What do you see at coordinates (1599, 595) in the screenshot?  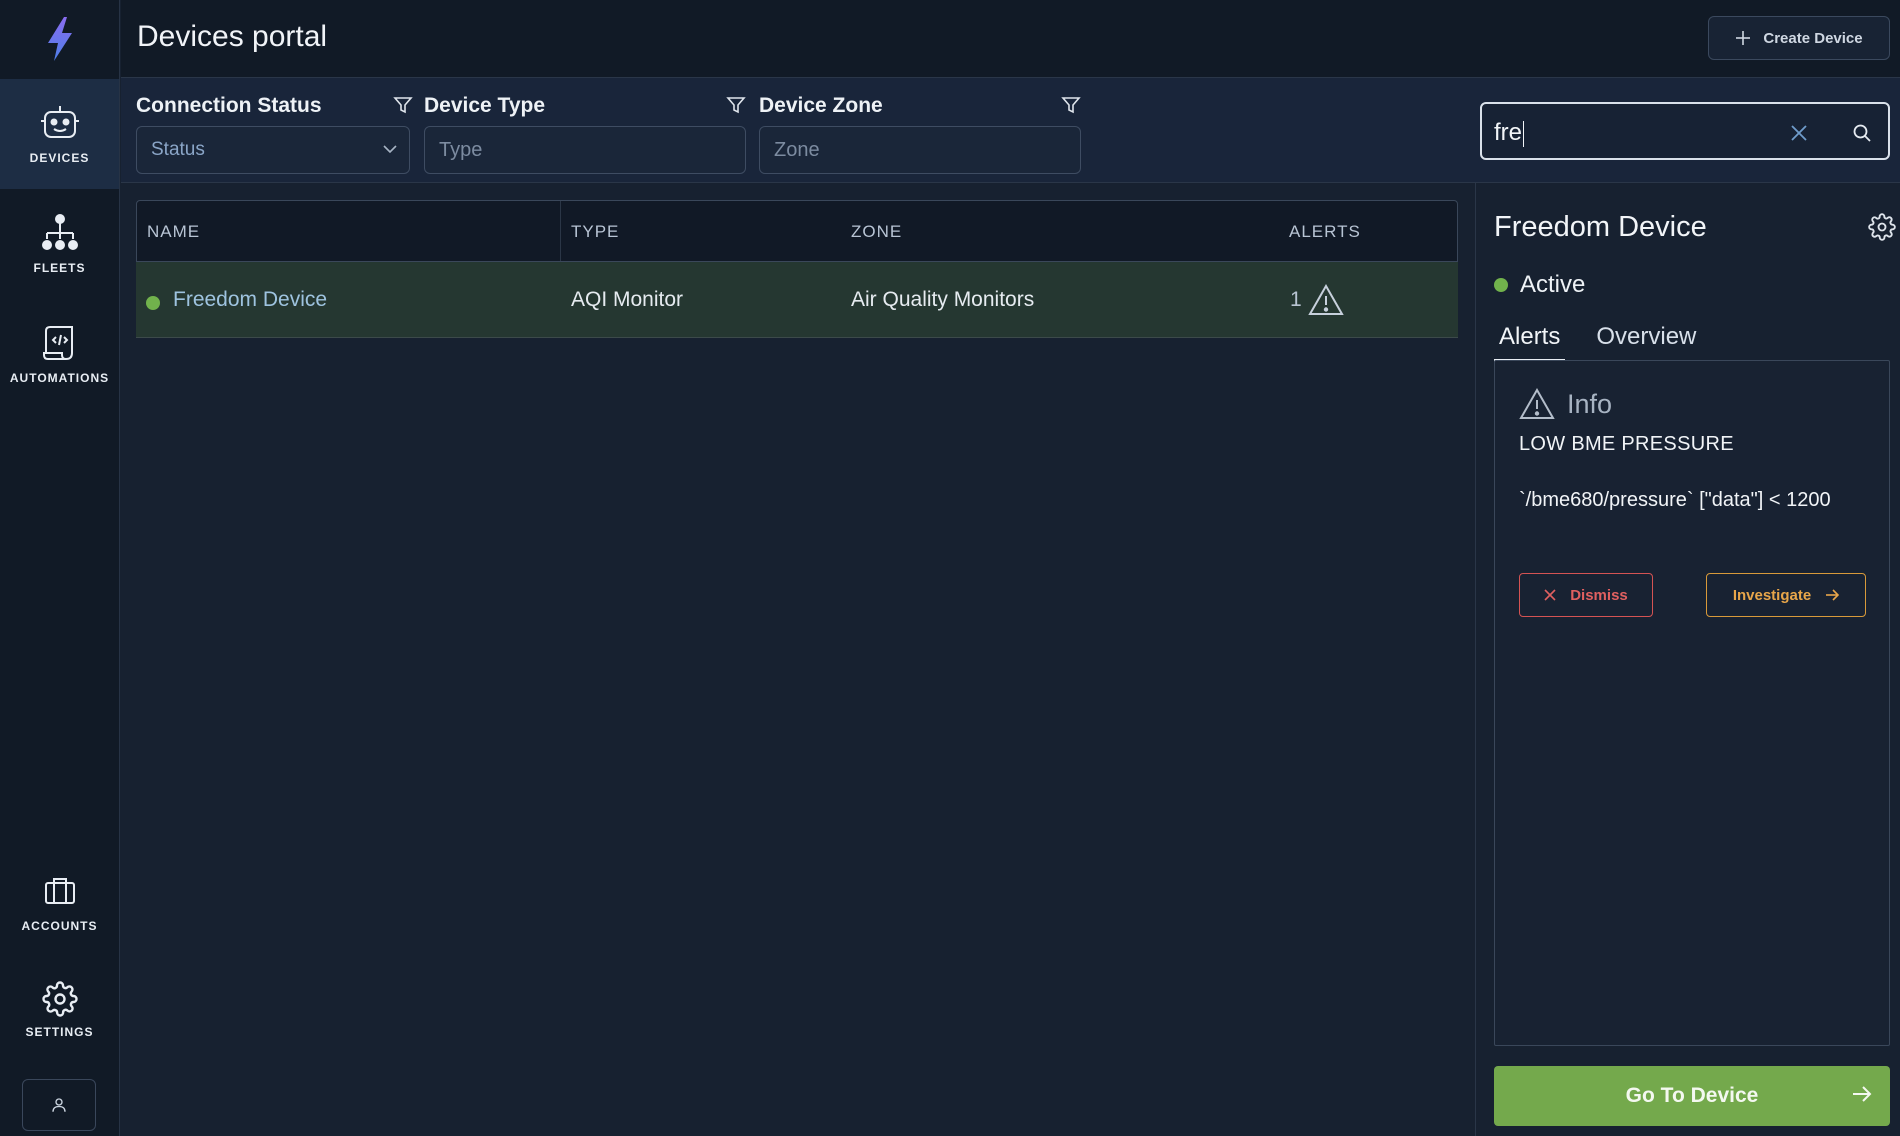 I see `dismiss-label: Dismiss` at bounding box center [1599, 595].